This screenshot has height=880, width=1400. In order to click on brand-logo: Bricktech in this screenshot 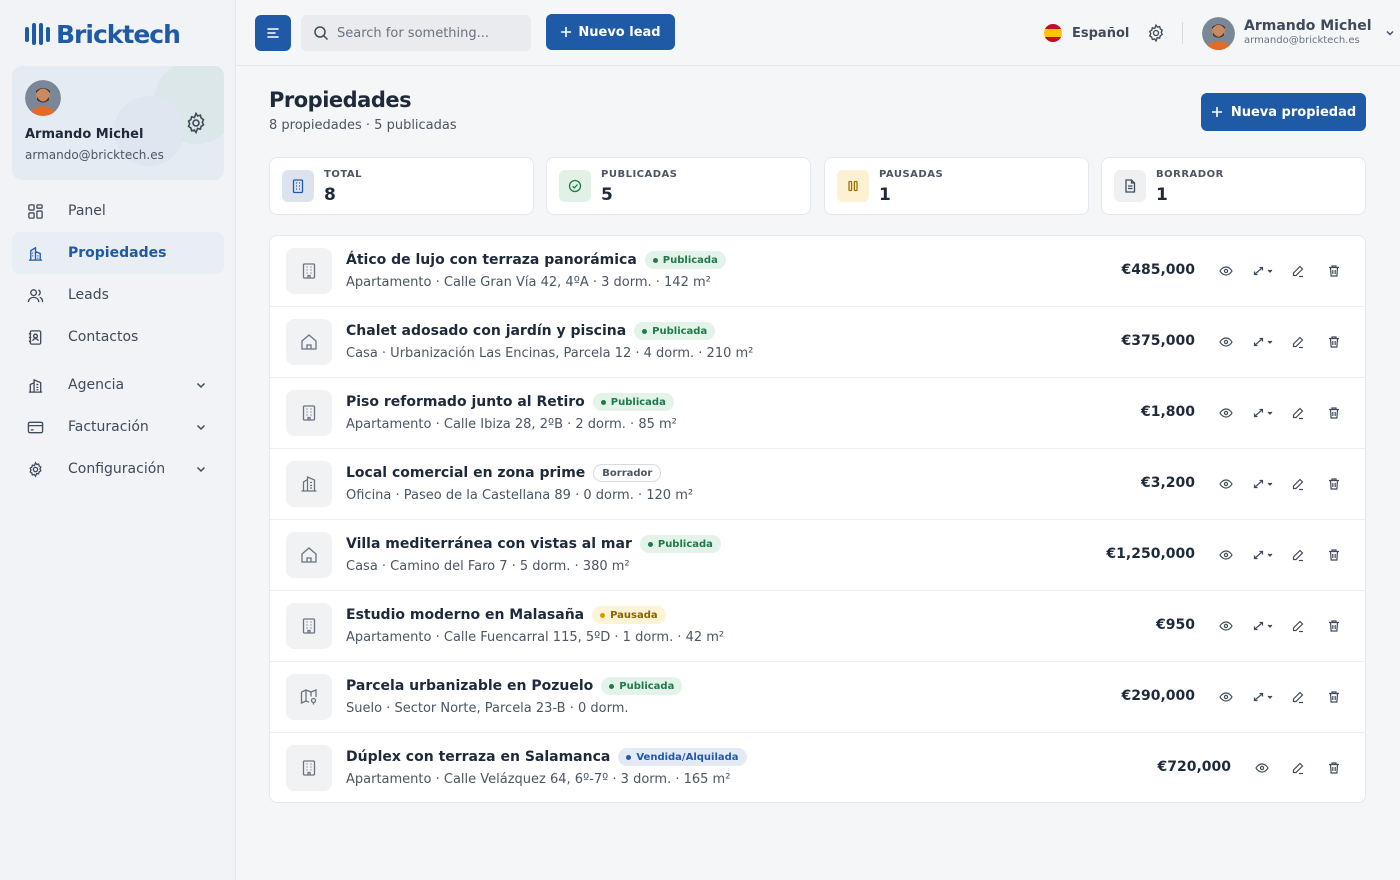, I will do `click(102, 34)`.